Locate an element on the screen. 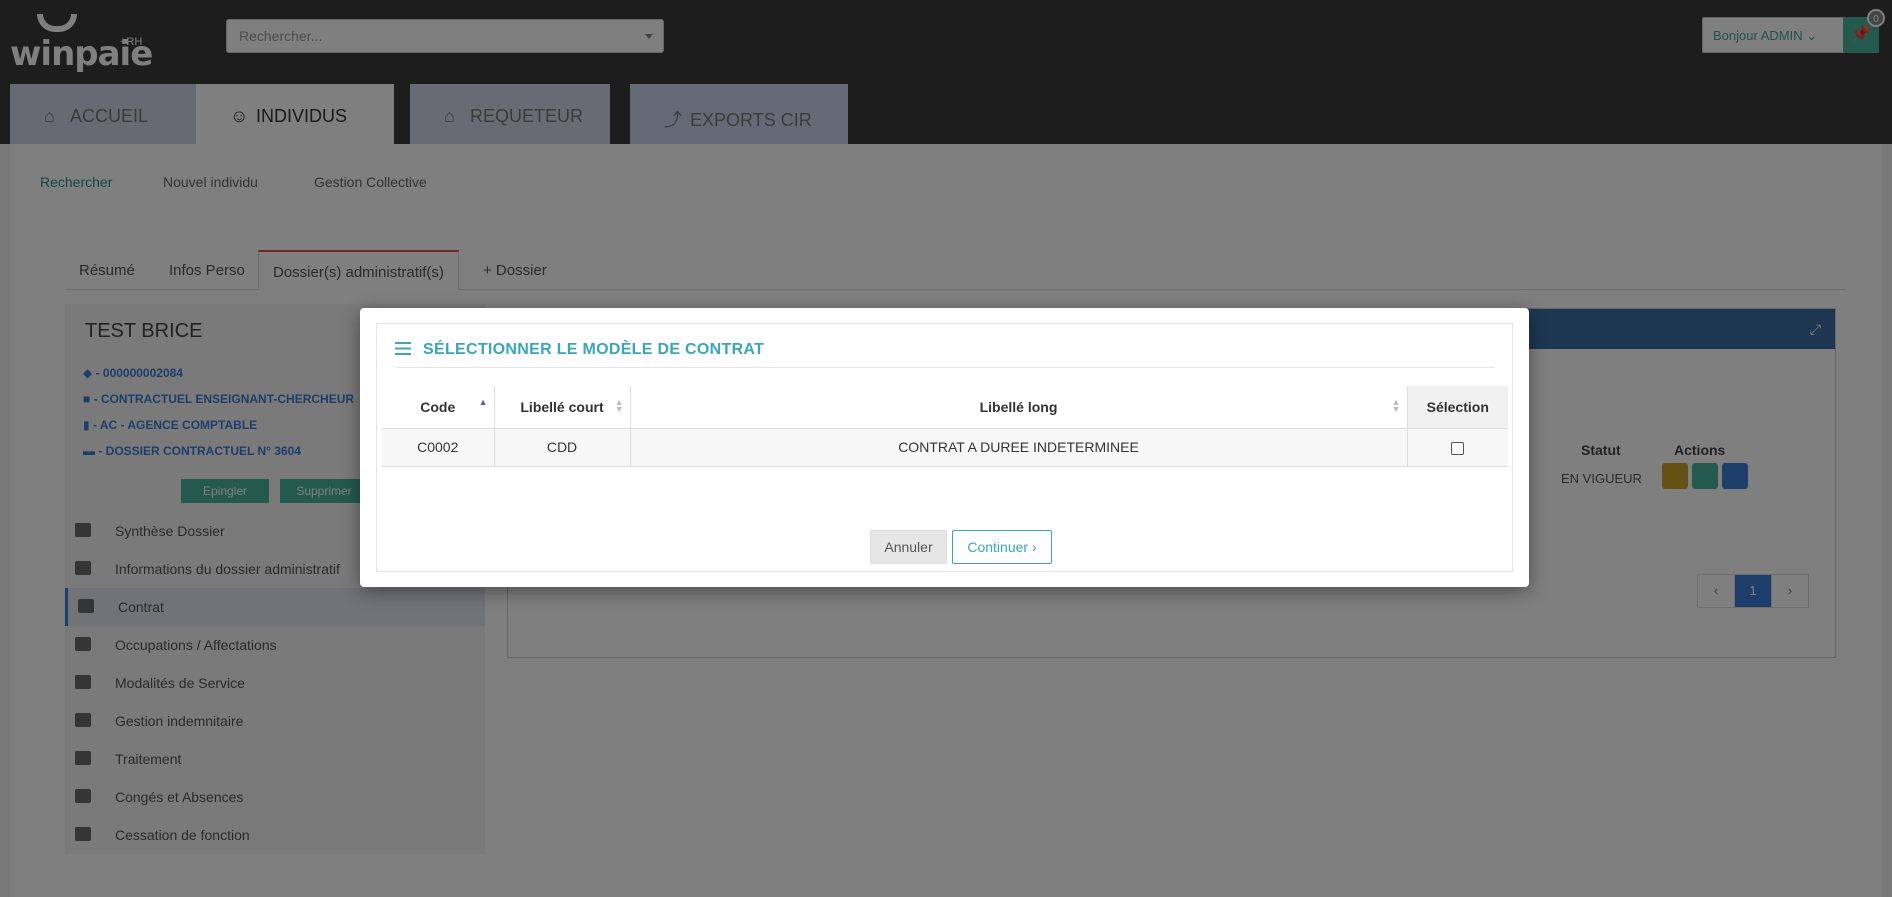 Image resolution: width=1892 pixels, height=897 pixels. modal-title: SÉLECTIONNER LE MODÈLE DE CONTRAT is located at coordinates (579, 350).